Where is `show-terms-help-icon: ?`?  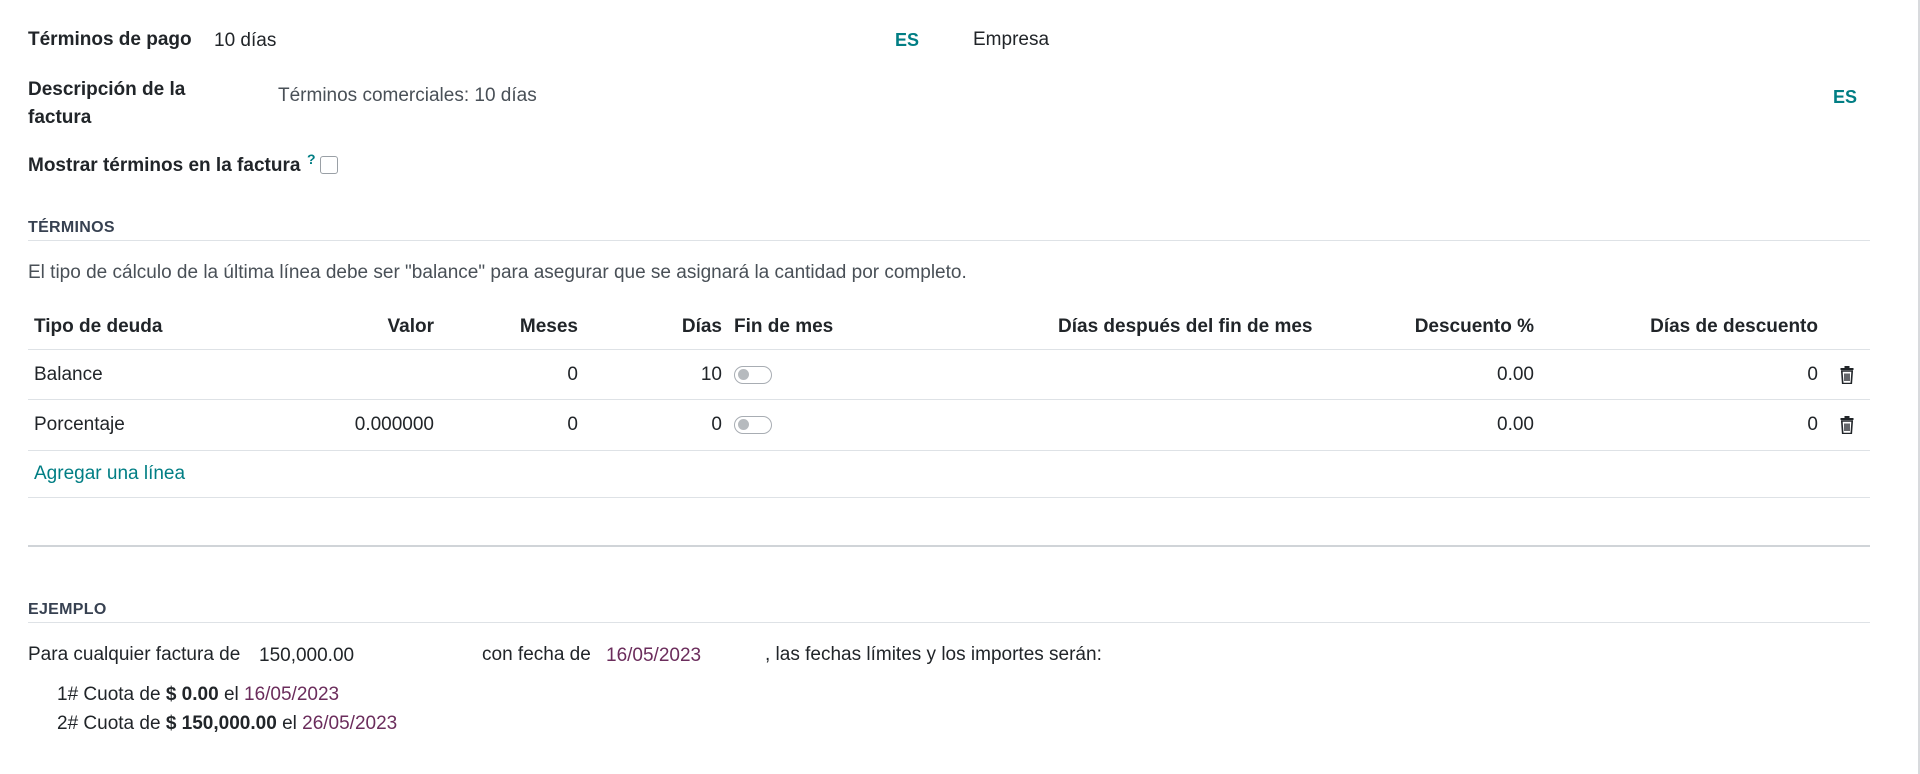 show-terms-help-icon: ? is located at coordinates (311, 159).